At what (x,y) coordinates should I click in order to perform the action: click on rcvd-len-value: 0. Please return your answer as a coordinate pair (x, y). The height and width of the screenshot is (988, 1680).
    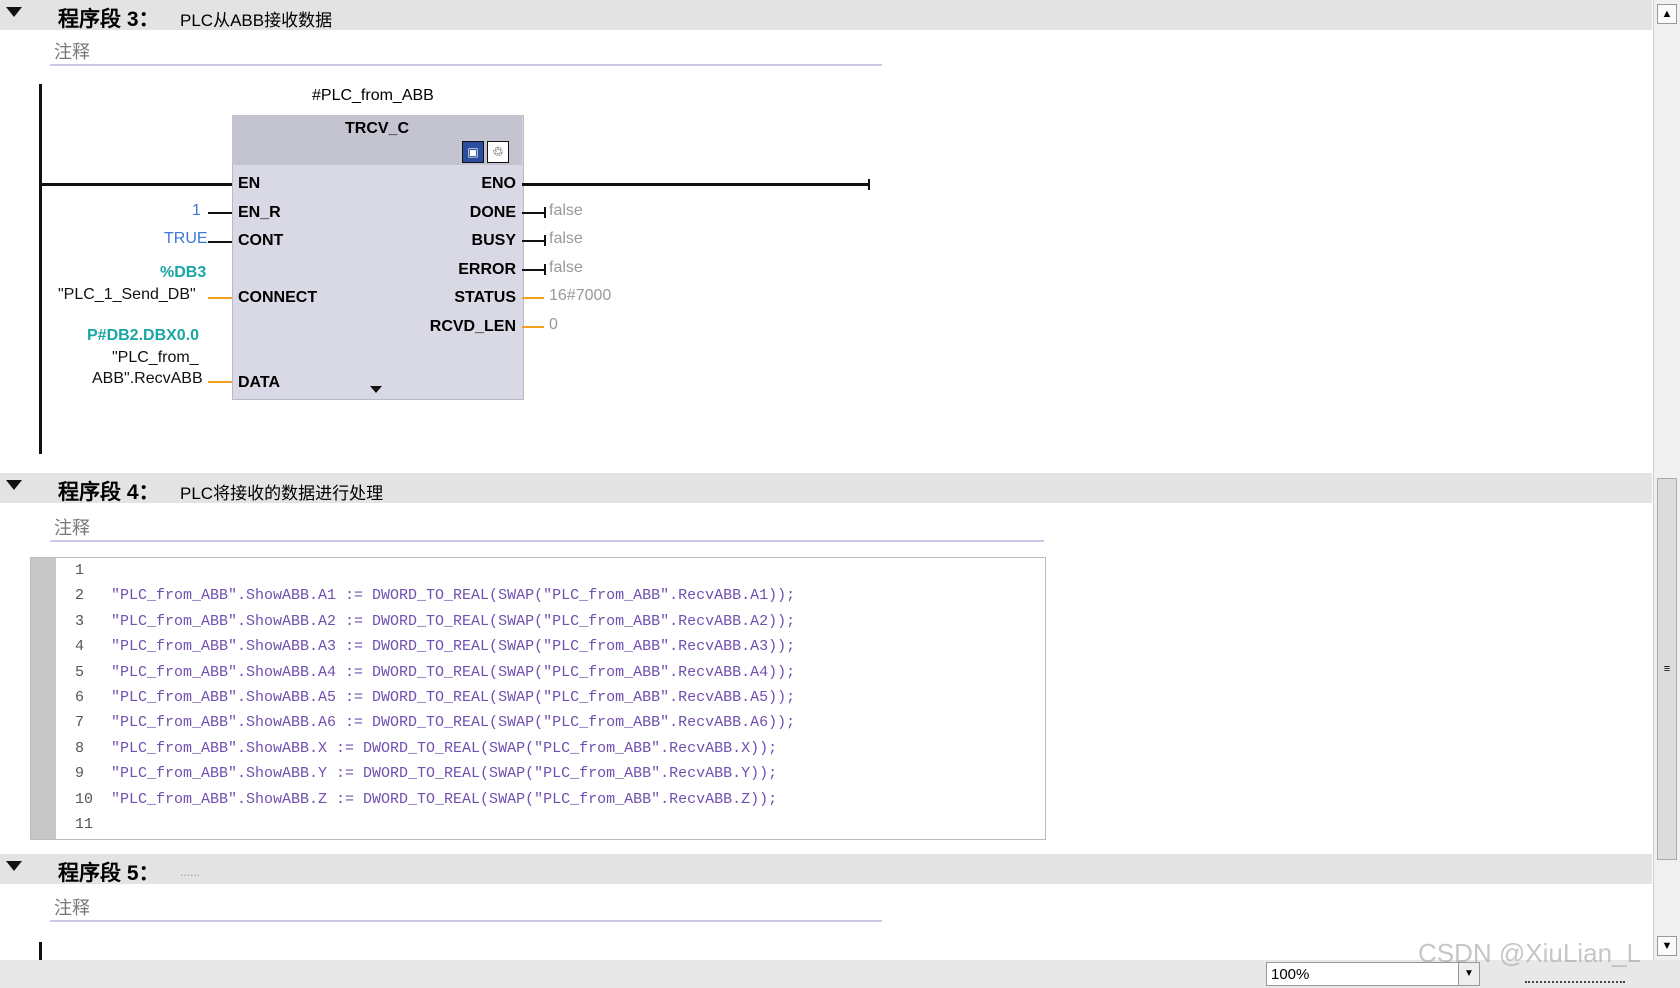
    Looking at the image, I should click on (553, 325).